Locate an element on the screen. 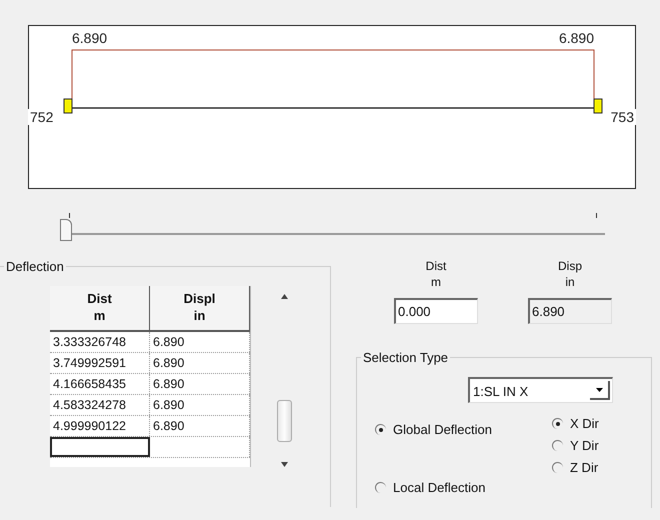  radio-option: Global Deflection is located at coordinates (463, 429).